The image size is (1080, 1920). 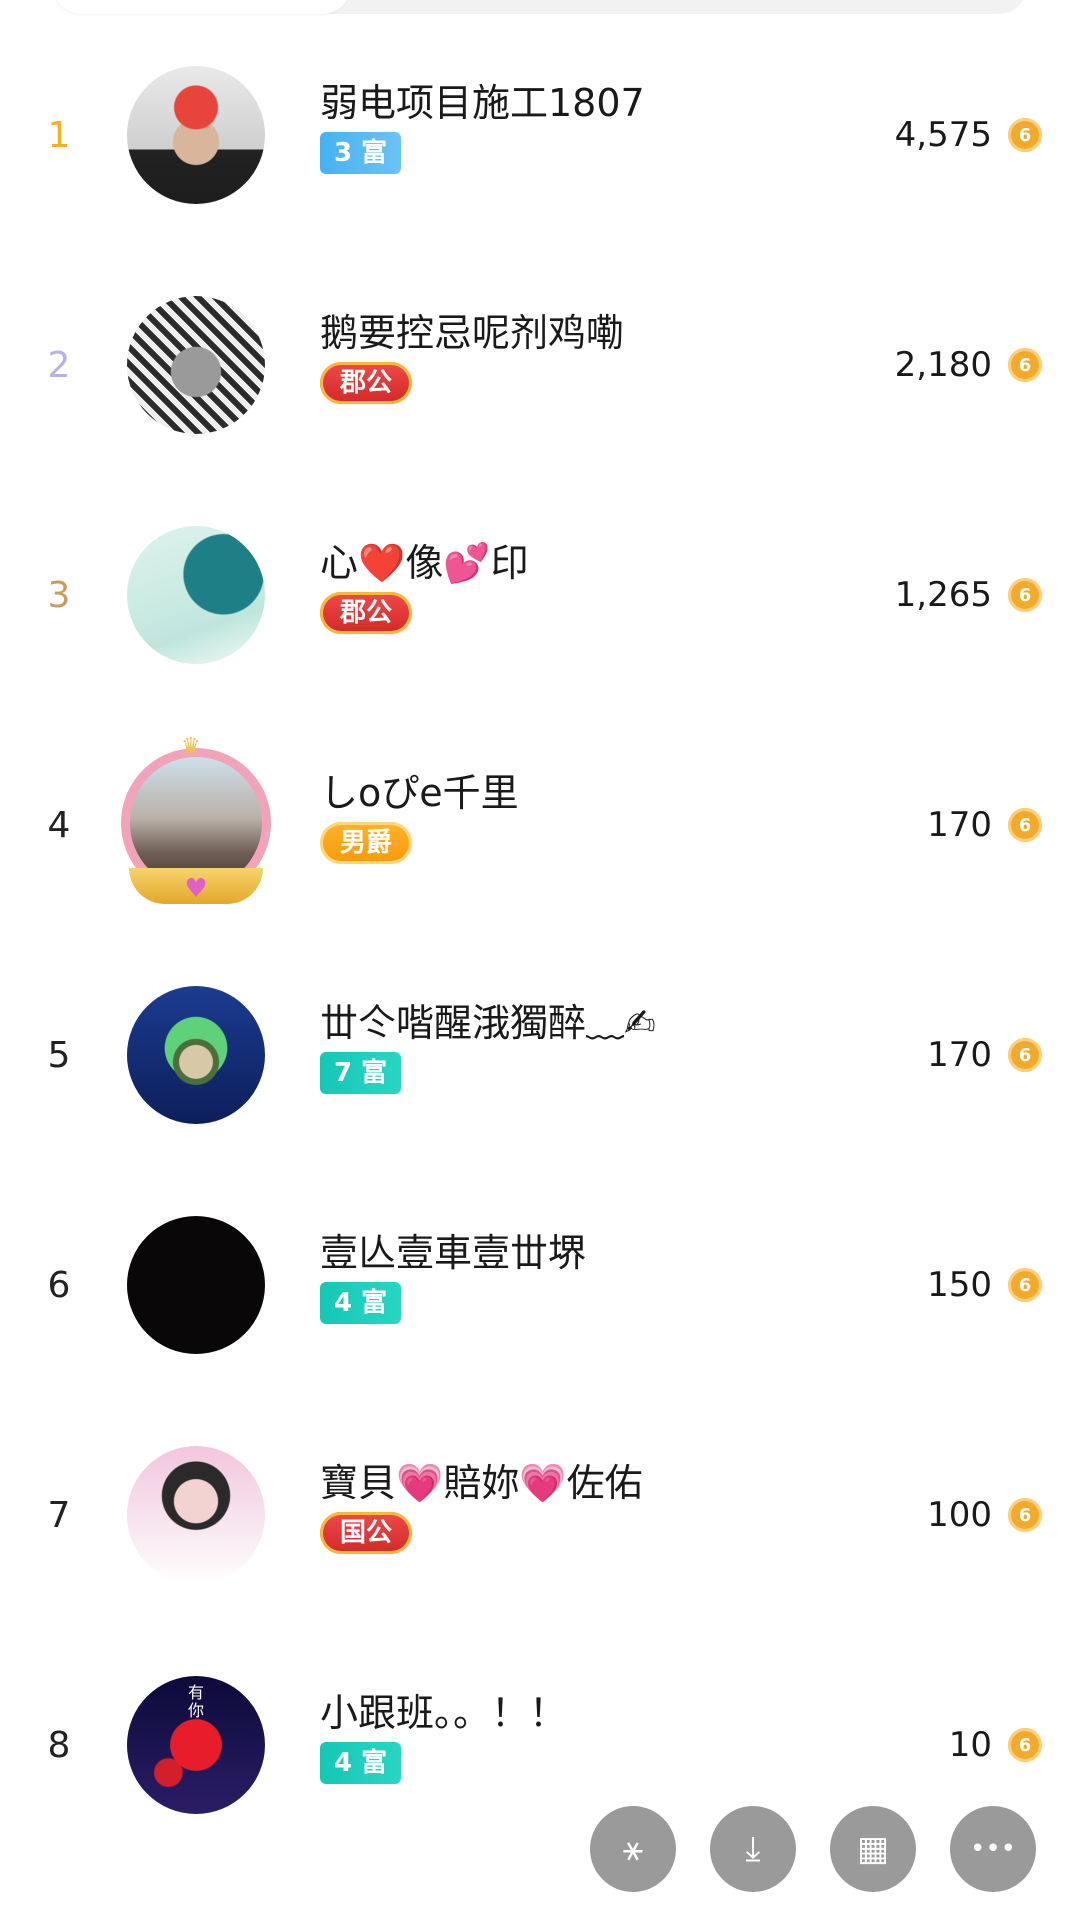 What do you see at coordinates (540, 825) in the screenshot?
I see `list-item: 4 ♛ ♥ しoぴe千里 男爵 170 6` at bounding box center [540, 825].